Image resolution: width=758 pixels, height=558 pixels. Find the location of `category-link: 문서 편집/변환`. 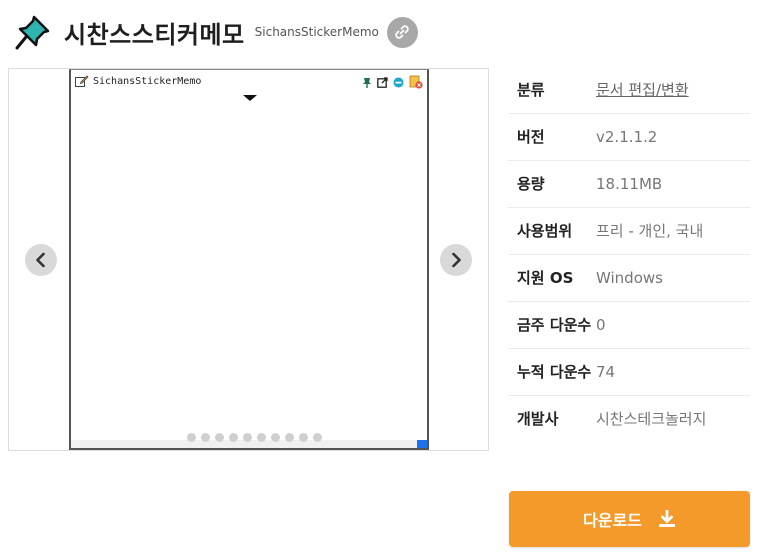

category-link: 문서 편집/변환 is located at coordinates (642, 90).